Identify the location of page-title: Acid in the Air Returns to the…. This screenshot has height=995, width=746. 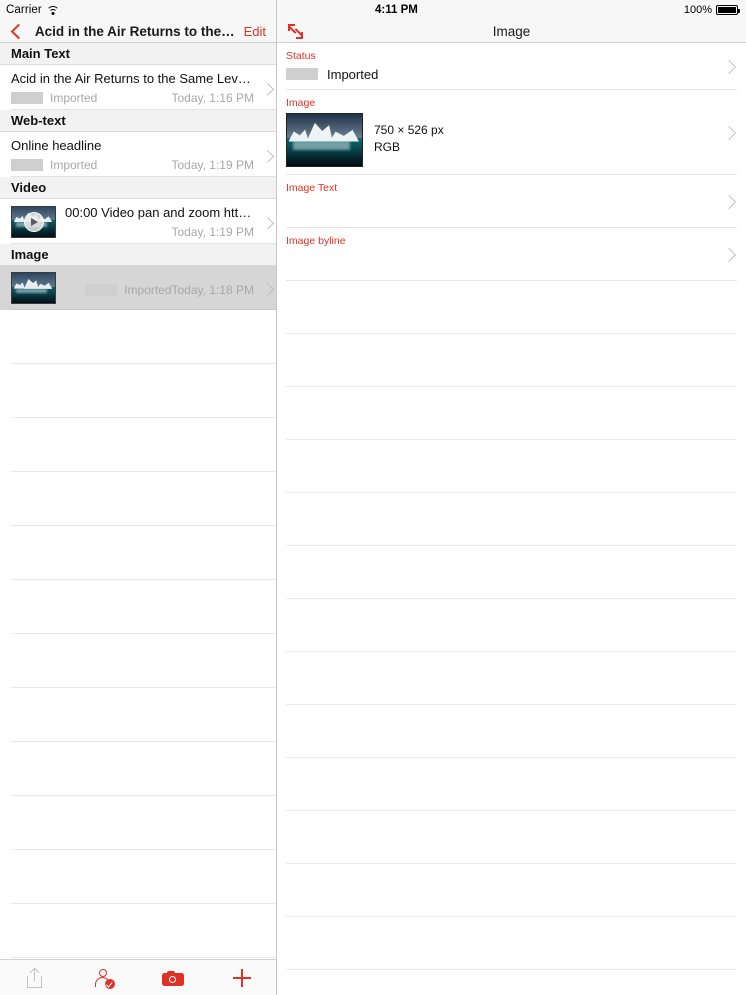
(134, 31).